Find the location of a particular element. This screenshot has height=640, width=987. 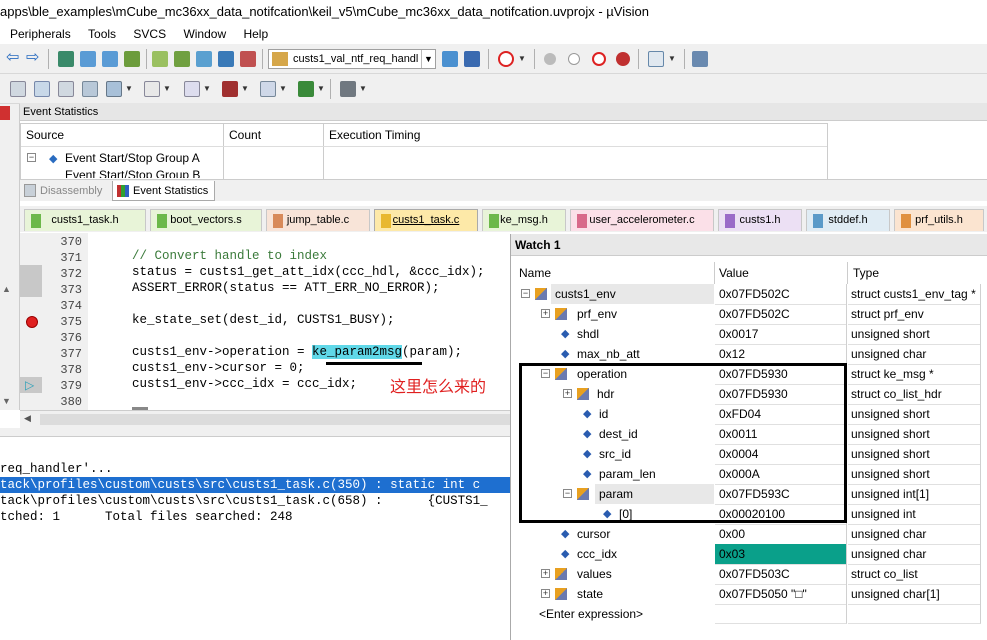

menu-tools: Tools is located at coordinates (102, 34).